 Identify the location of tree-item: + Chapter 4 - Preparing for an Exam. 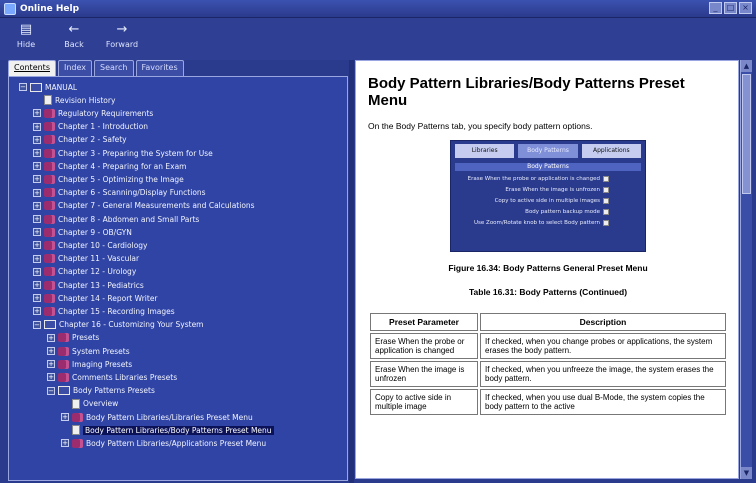
(109, 166).